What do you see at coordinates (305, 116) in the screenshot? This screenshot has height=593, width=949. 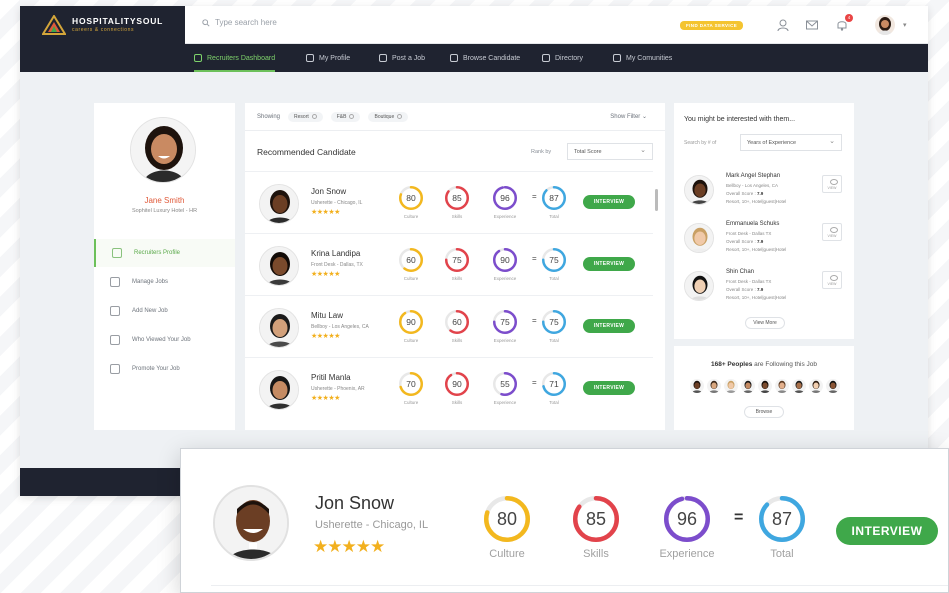 I see `filter-chip-resort: Resort` at bounding box center [305, 116].